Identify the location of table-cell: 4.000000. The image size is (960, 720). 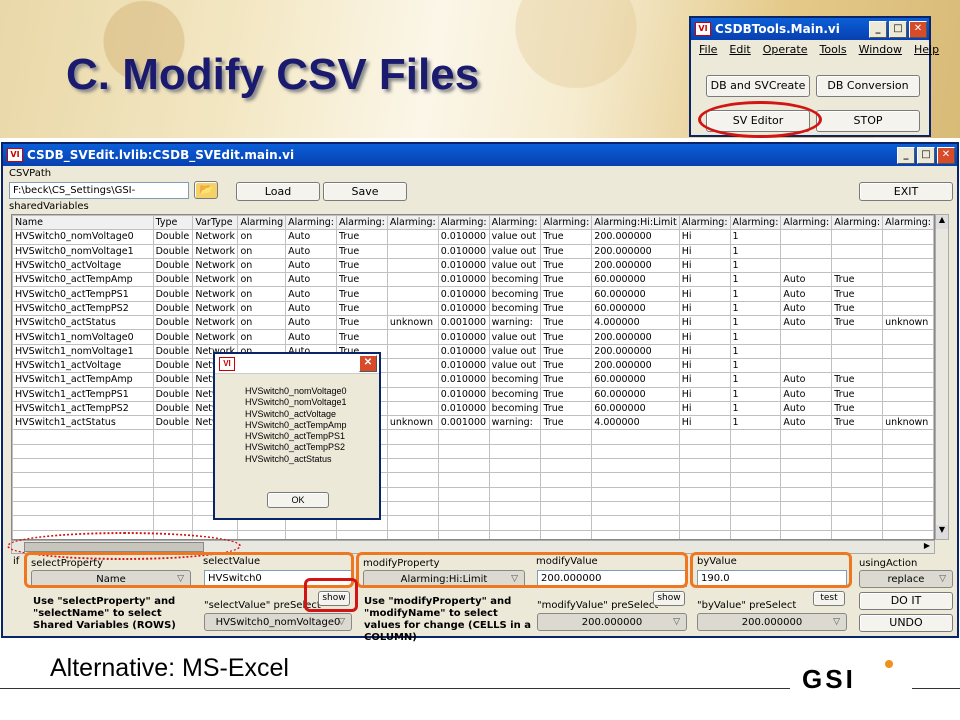
(635, 423).